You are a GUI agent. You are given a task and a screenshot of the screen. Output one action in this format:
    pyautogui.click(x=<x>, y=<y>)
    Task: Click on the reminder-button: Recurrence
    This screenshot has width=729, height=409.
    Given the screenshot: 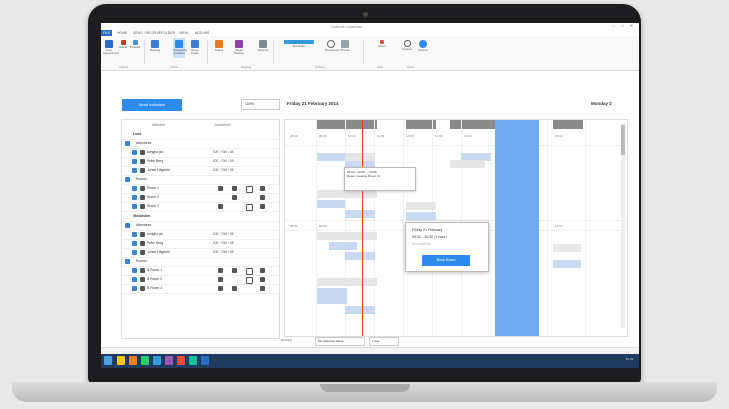 What is the action you would take?
    pyautogui.click(x=332, y=48)
    